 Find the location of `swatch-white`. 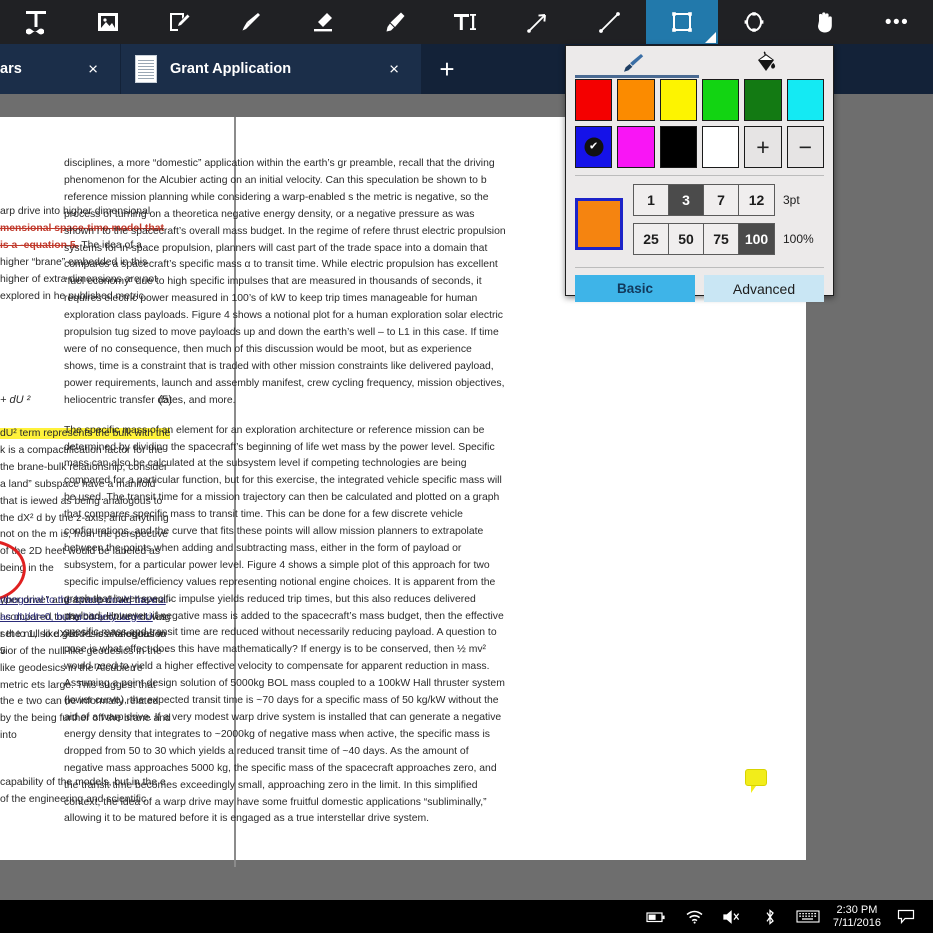

swatch-white is located at coordinates (720, 147).